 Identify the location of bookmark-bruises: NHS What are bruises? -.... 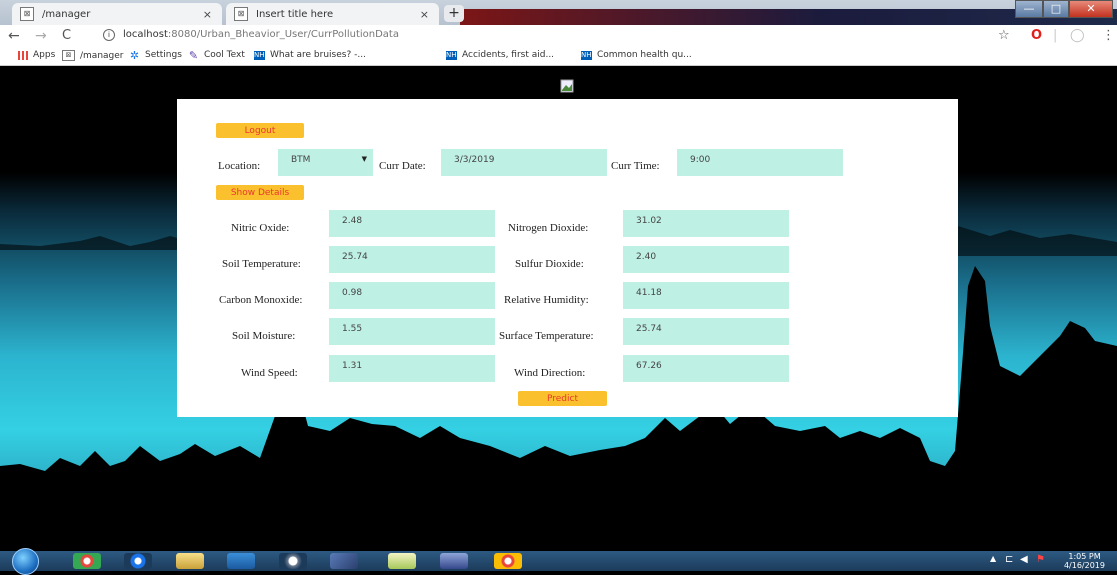
(310, 55).